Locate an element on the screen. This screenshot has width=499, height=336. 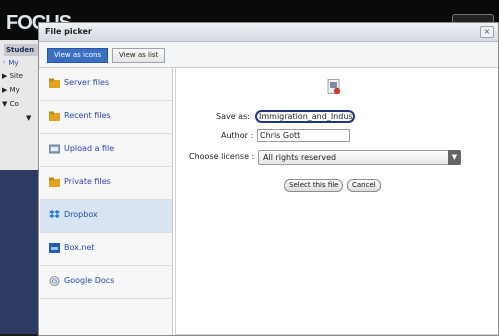
license-selected-value: All rights reserved is located at coordinates (300, 157).